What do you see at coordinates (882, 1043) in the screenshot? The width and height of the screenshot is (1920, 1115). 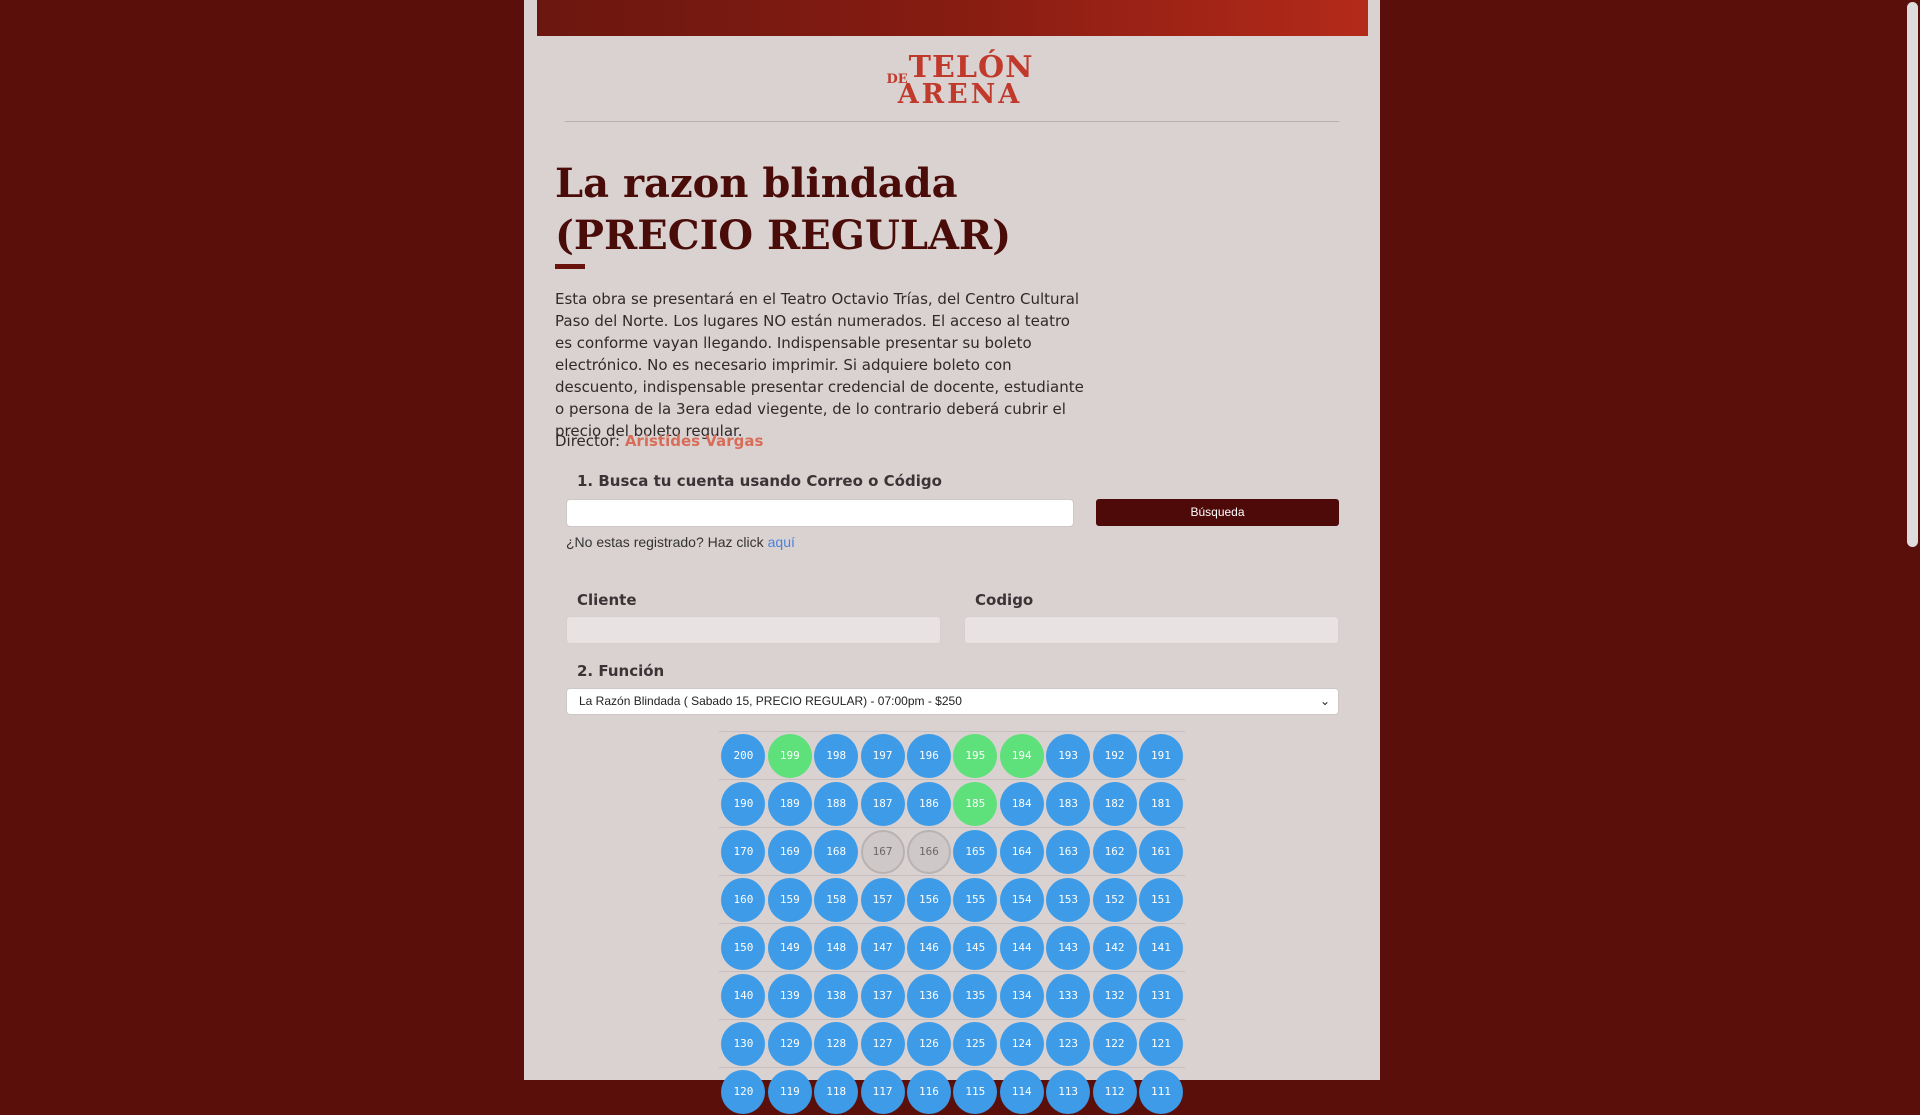 I see `seat-127: 127` at bounding box center [882, 1043].